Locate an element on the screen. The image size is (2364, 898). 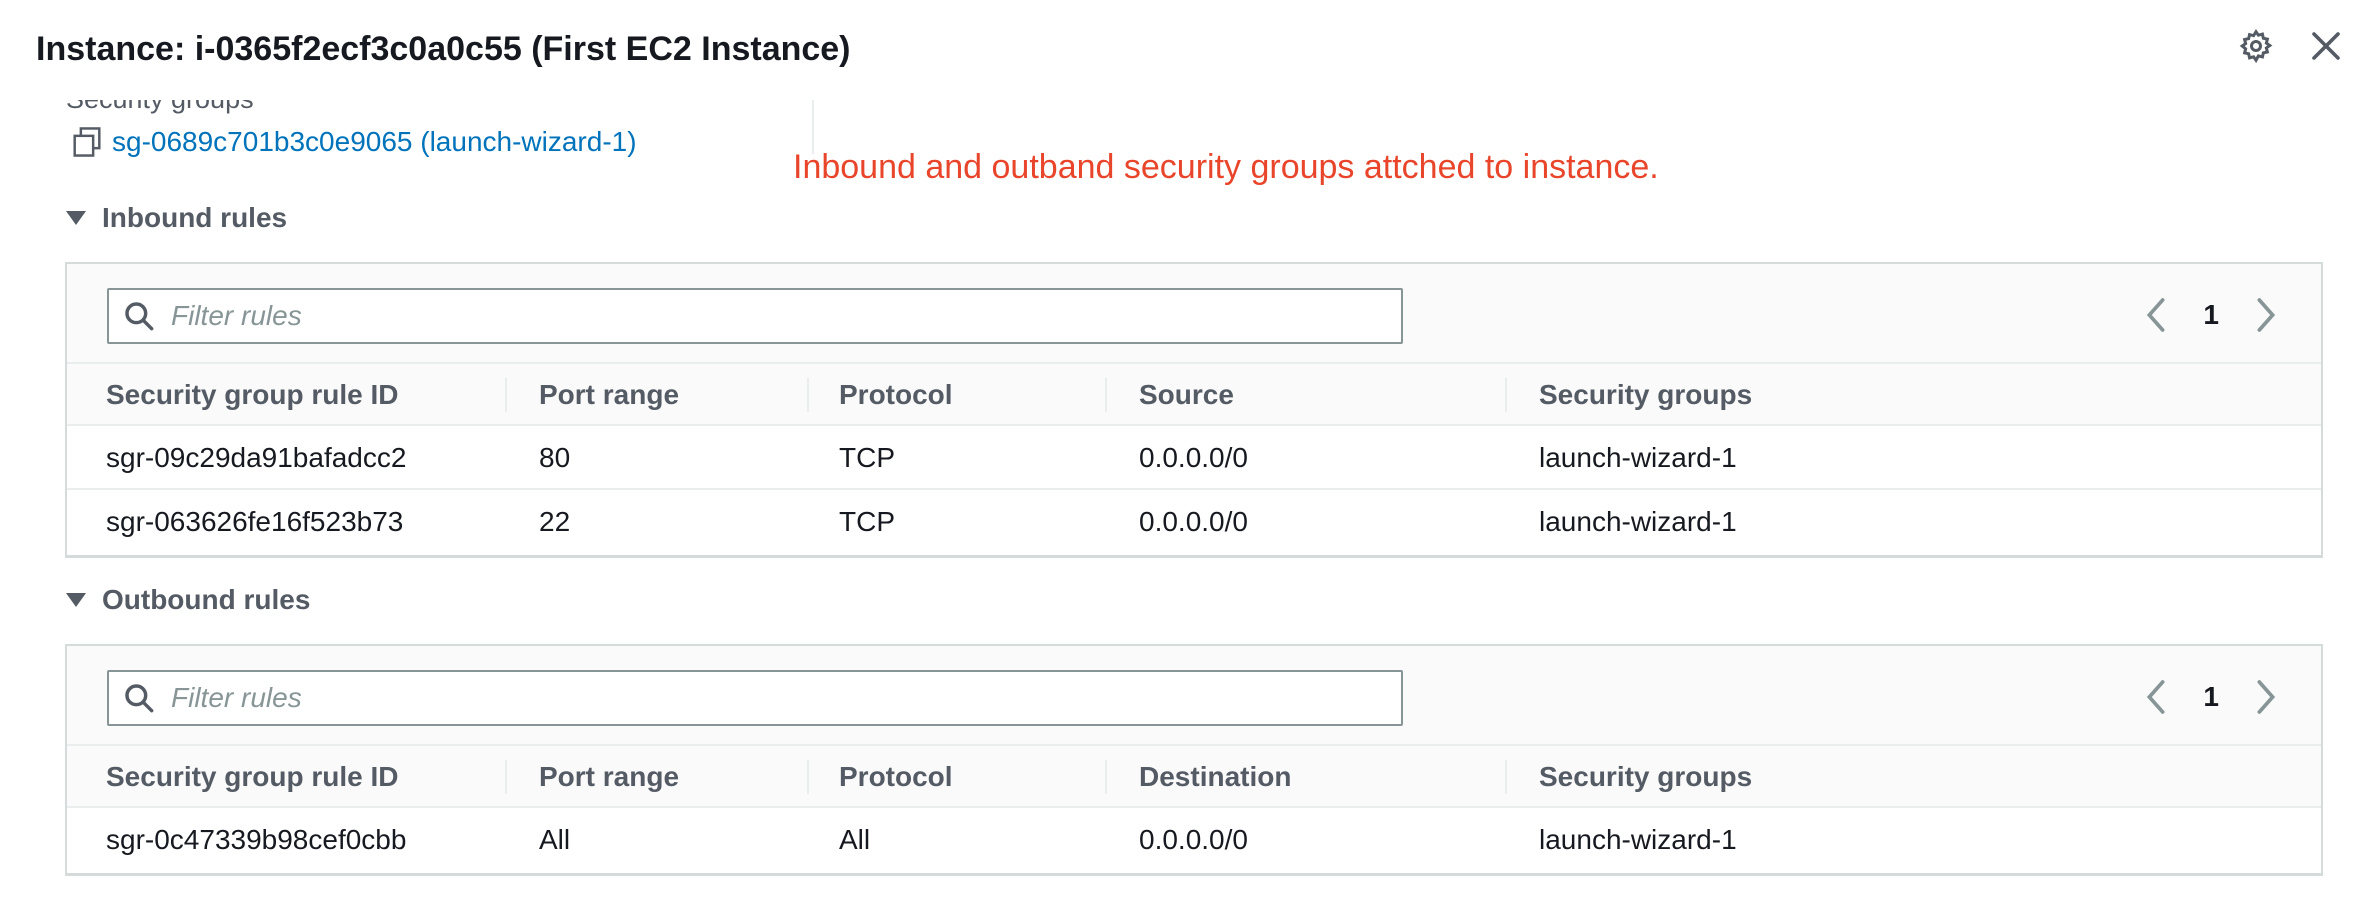
port-range-cell: All is located at coordinates (555, 839).